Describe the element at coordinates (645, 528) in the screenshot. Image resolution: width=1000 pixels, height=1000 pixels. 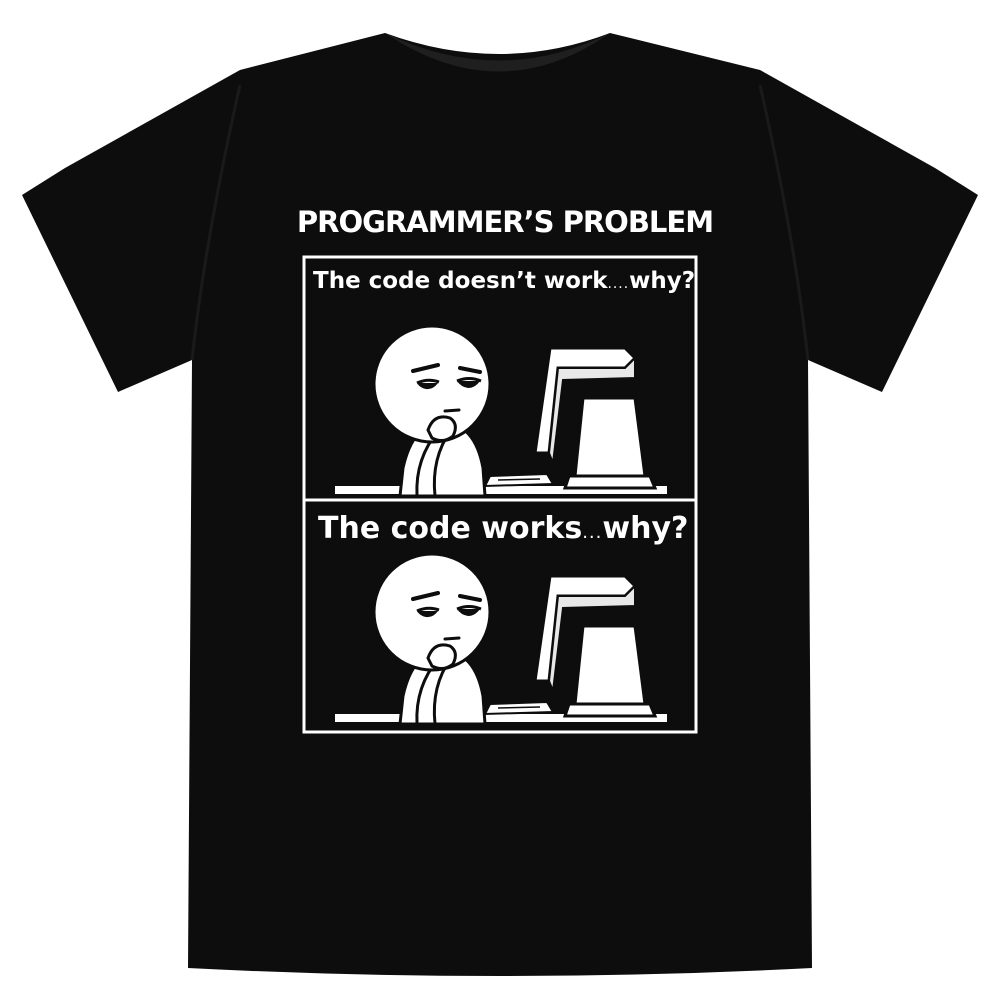
I see `panel-2-caption-end: why?` at that location.